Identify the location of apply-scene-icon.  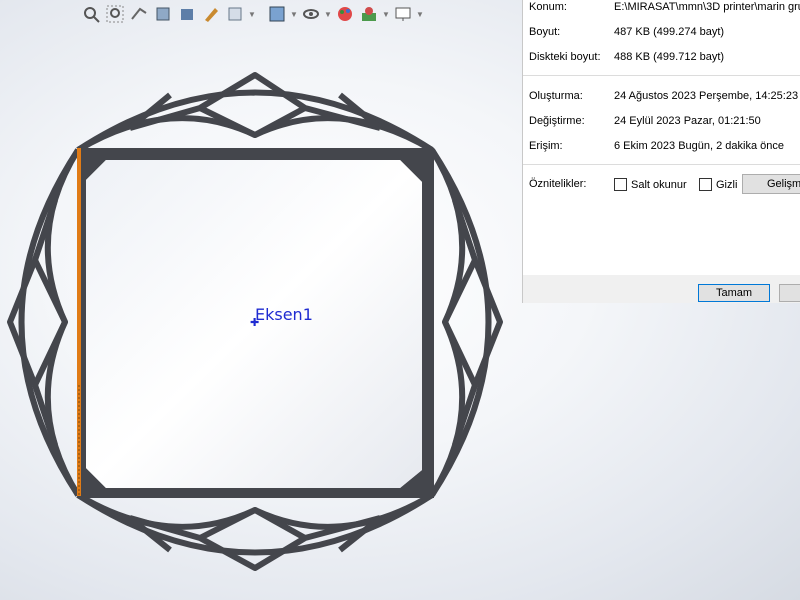
(345, 14).